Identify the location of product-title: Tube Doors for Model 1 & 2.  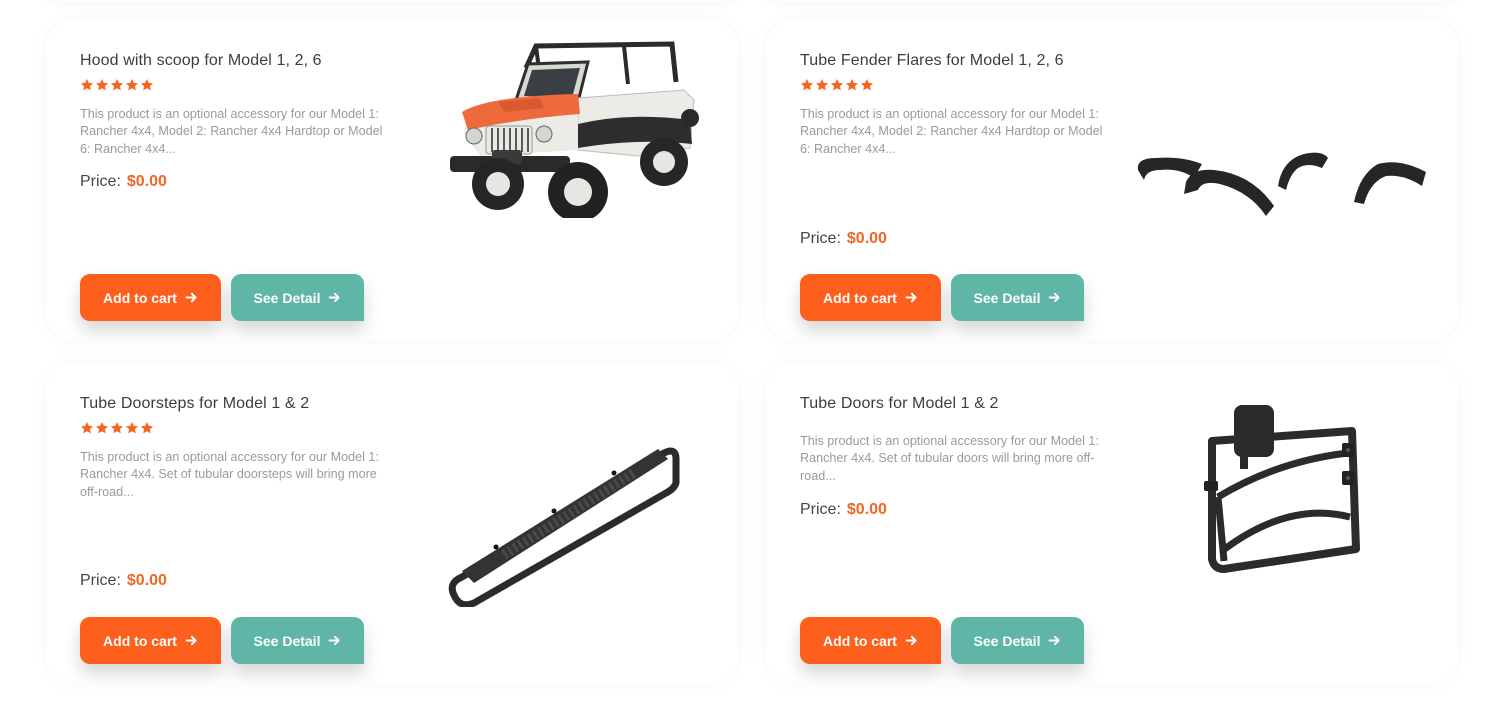
(899, 404).